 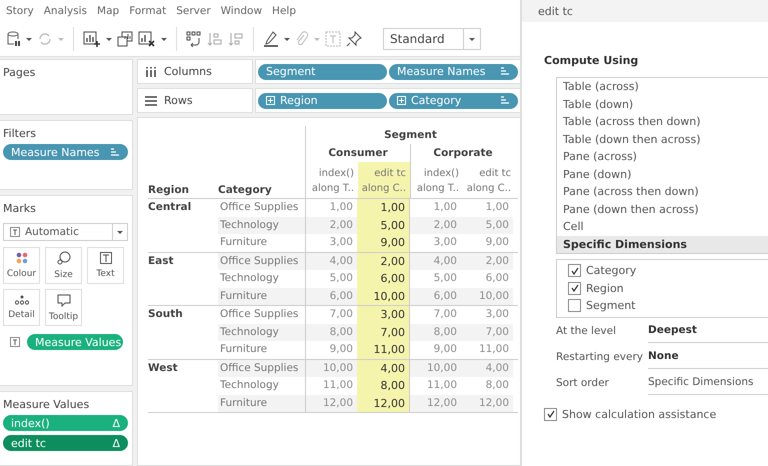 I want to click on menu-item: Analysis, so click(x=66, y=11).